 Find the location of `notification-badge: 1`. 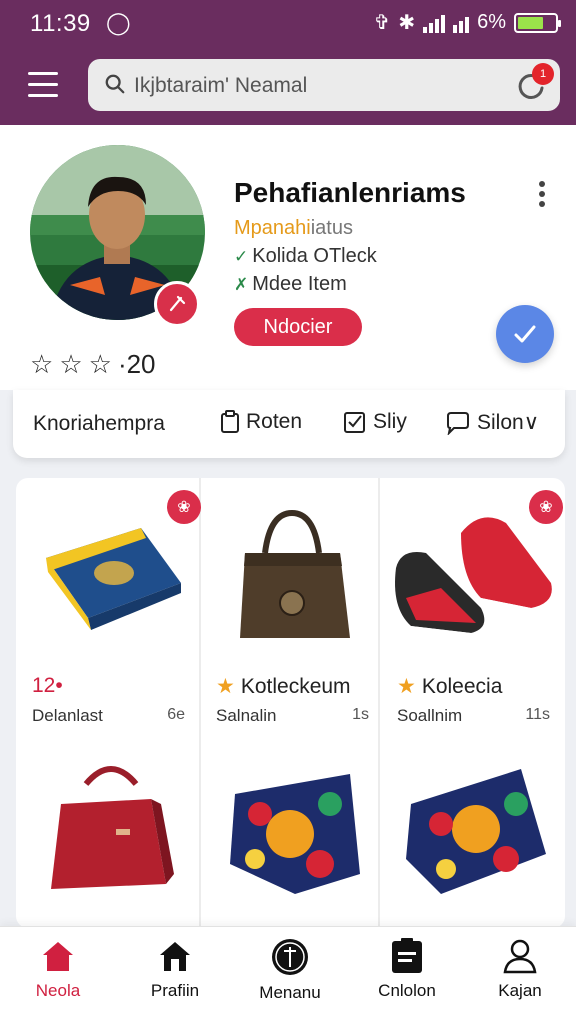

notification-badge: 1 is located at coordinates (543, 74).